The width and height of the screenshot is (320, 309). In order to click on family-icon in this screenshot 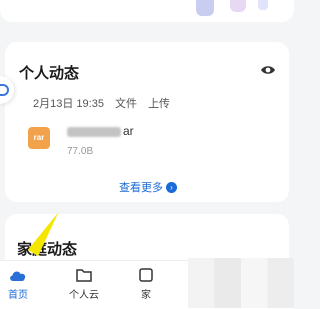, I will do `click(146, 275)`.